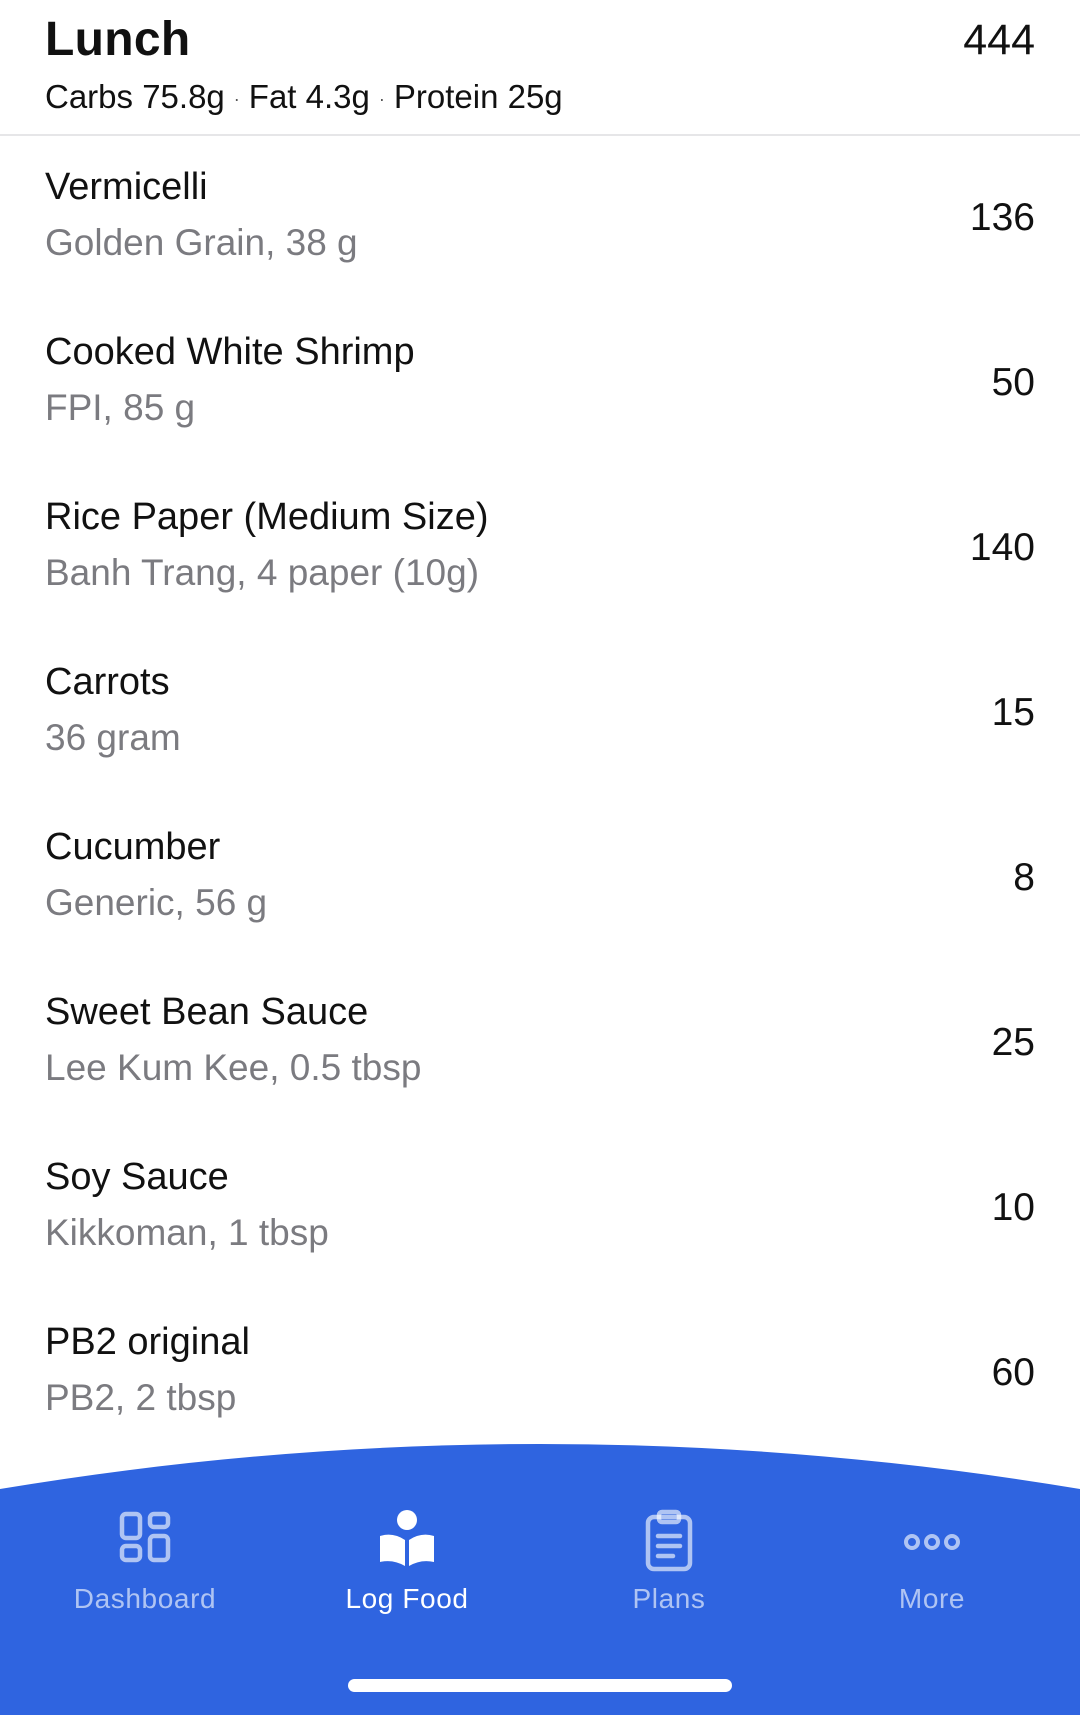 The image size is (1080, 1715). Describe the element at coordinates (141, 1397) in the screenshot. I see `food-detail: PB2, 2 tbsp` at that location.